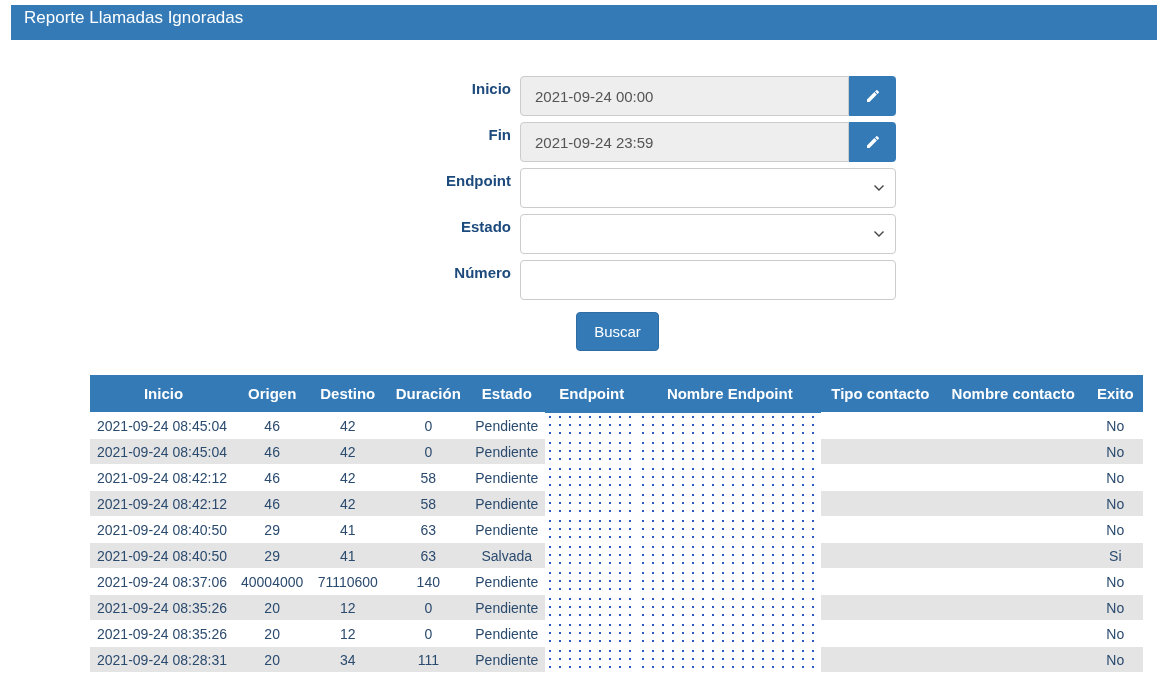 This screenshot has width=1157, height=675. What do you see at coordinates (708, 280) in the screenshot?
I see `text-field` at bounding box center [708, 280].